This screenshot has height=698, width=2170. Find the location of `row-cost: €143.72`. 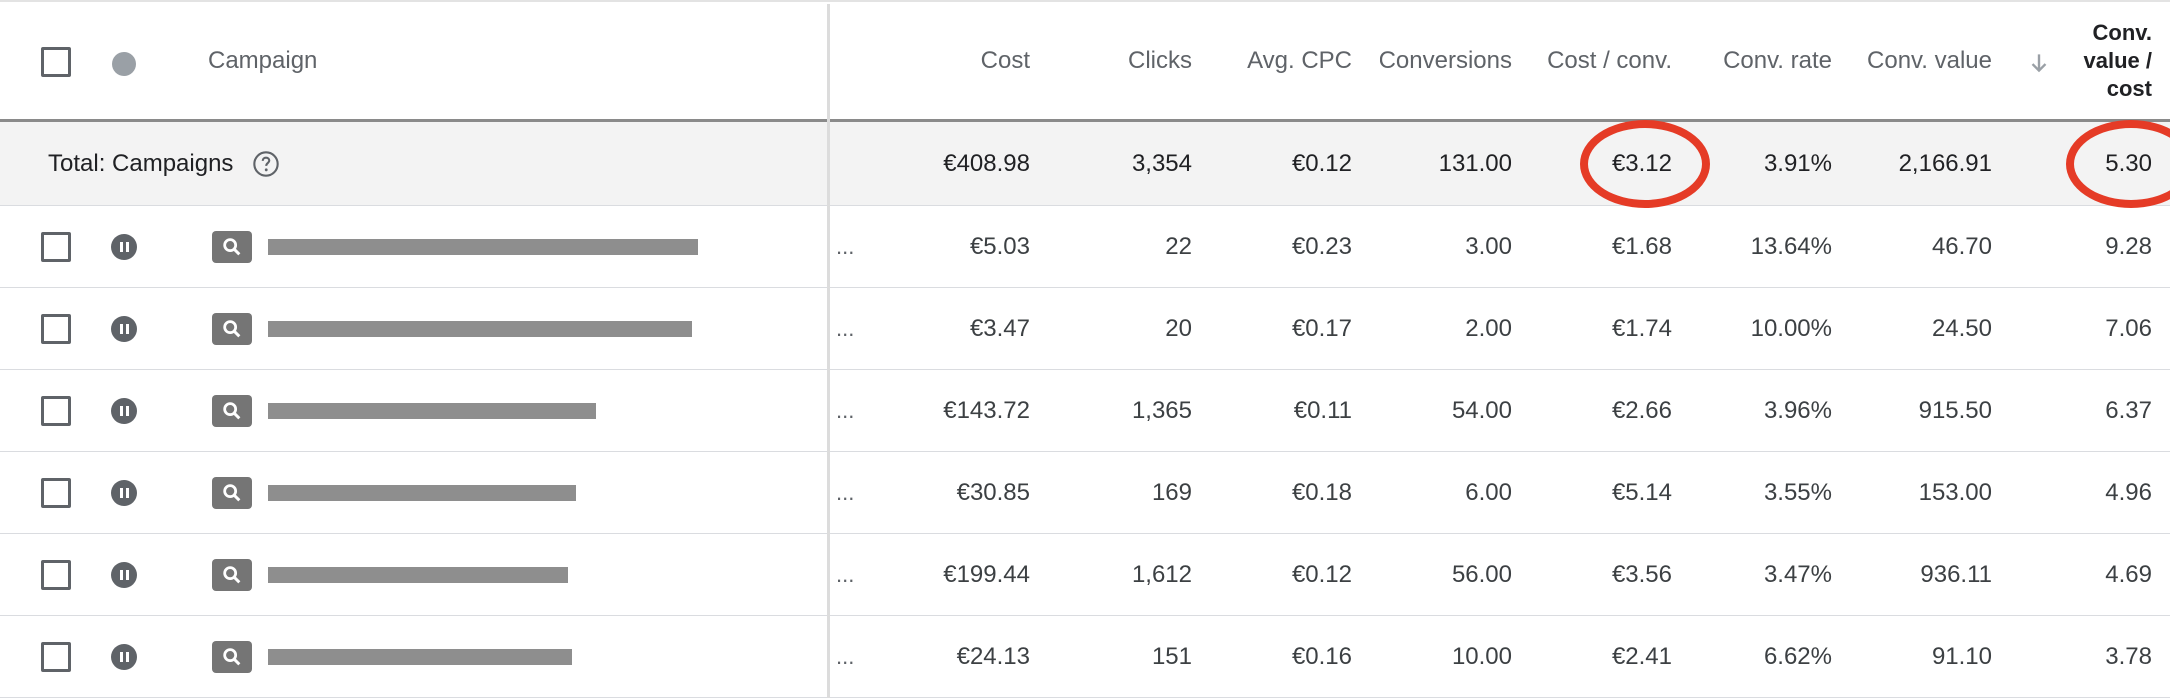

row-cost: €143.72 is located at coordinates (986, 410).